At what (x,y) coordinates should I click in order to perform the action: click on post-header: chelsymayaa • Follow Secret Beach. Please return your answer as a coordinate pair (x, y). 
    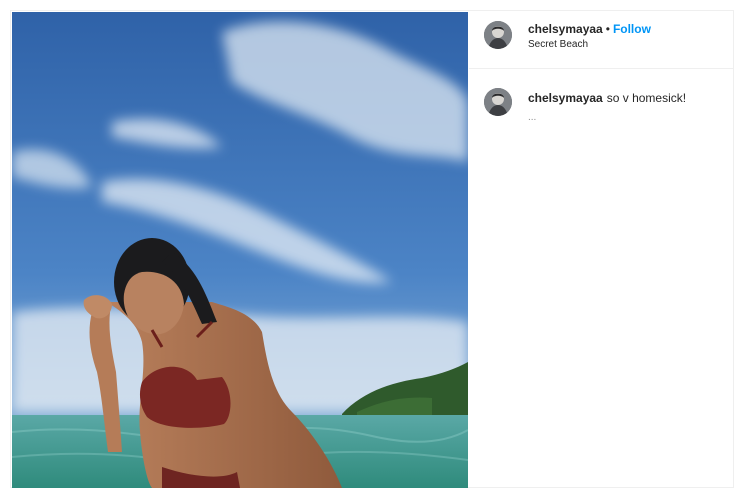
    Looking at the image, I should click on (601, 40).